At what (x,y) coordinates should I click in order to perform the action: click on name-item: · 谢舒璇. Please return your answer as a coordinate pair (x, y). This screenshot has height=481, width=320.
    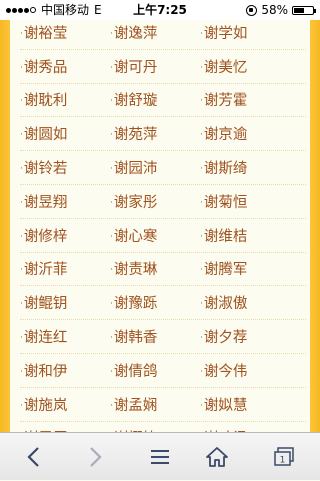
    Looking at the image, I should click on (155, 99).